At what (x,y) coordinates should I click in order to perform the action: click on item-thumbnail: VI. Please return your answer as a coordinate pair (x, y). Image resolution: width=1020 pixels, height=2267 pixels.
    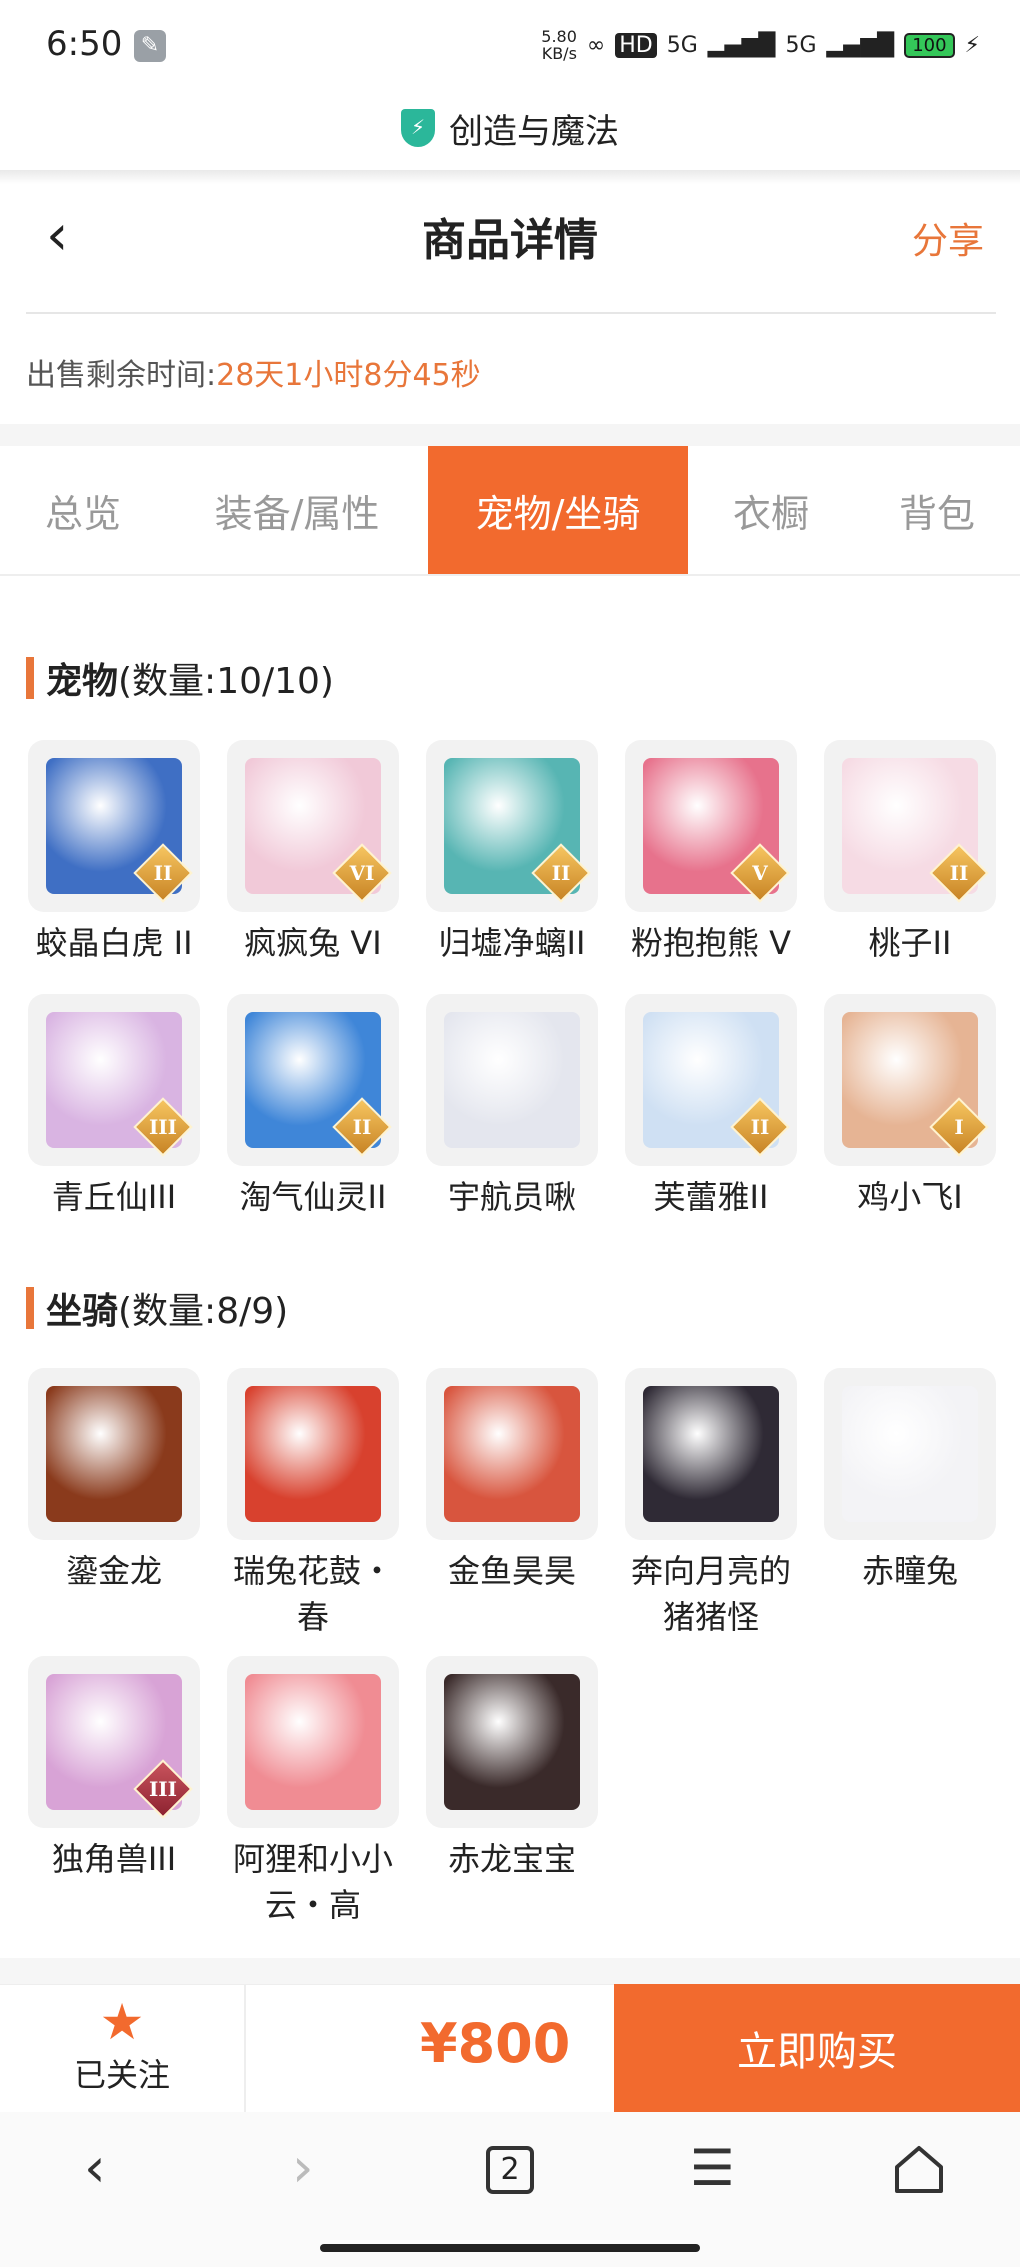
    Looking at the image, I should click on (313, 826).